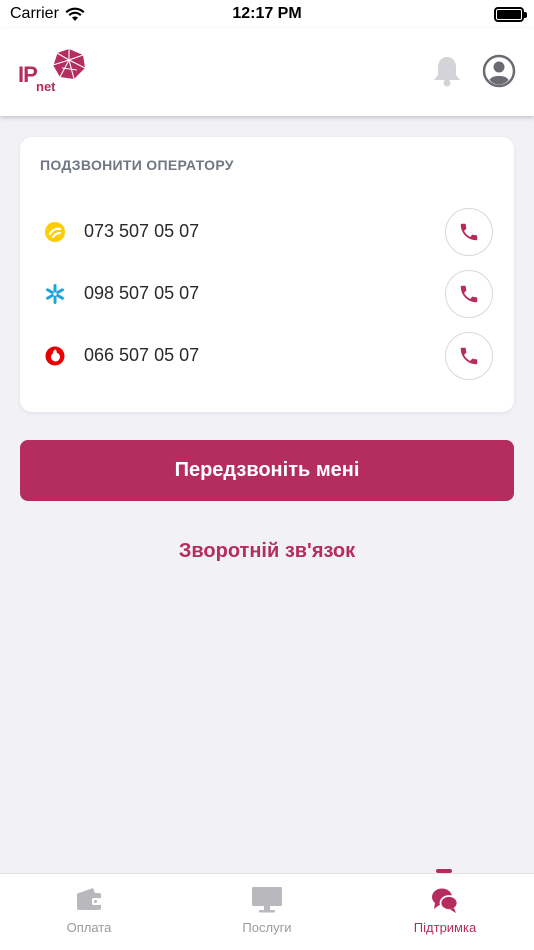  I want to click on tab-payment: Оплата, so click(89, 912).